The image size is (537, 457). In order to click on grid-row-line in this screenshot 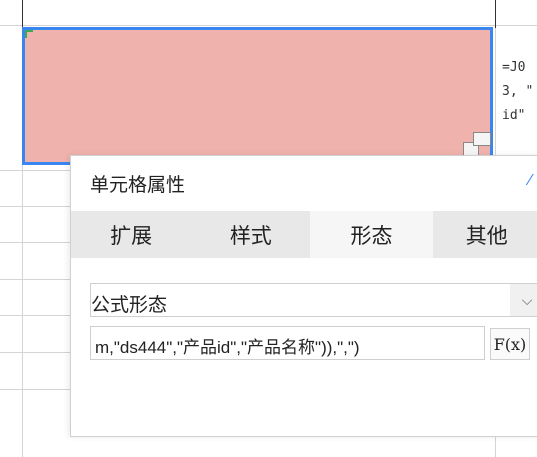, I will do `click(268, 25)`.